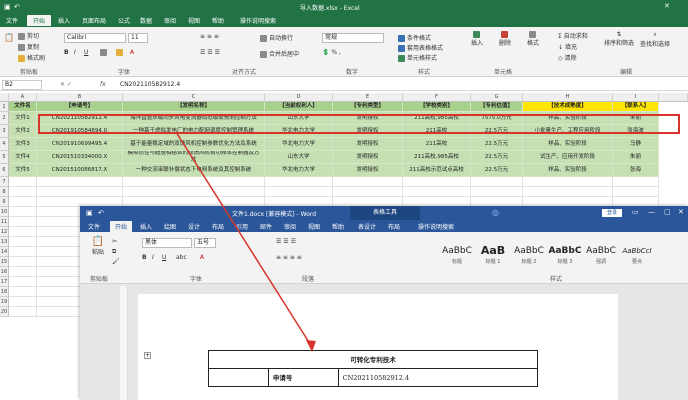 The width and height of the screenshot is (688, 400). What do you see at coordinates (394, 226) in the screenshot?
I see `tab-table-layout: 布局` at bounding box center [394, 226].